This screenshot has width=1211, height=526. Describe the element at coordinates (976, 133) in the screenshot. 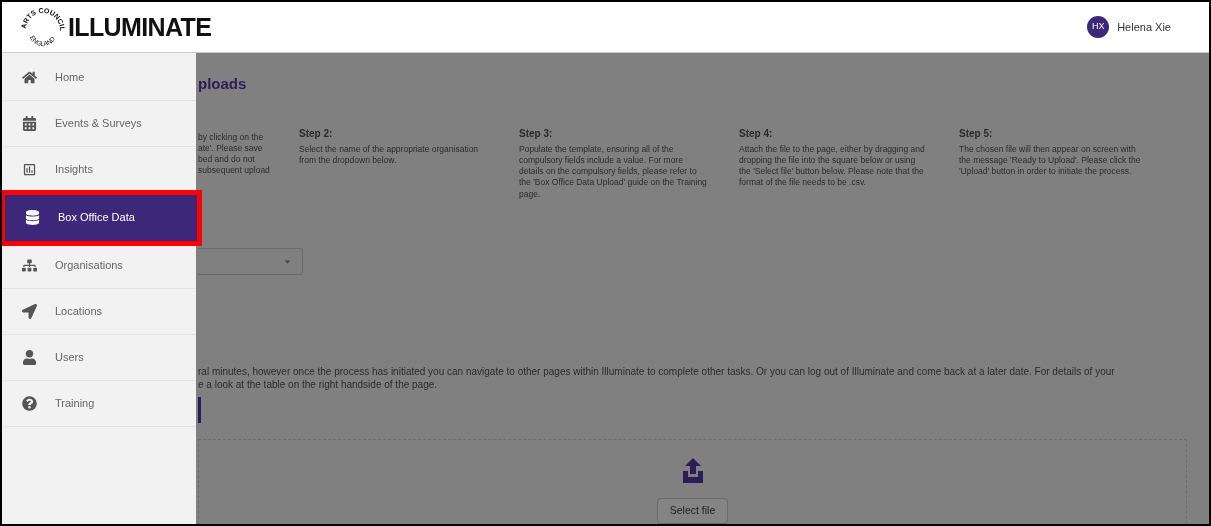

I see `step-heading: Step 5:` at that location.